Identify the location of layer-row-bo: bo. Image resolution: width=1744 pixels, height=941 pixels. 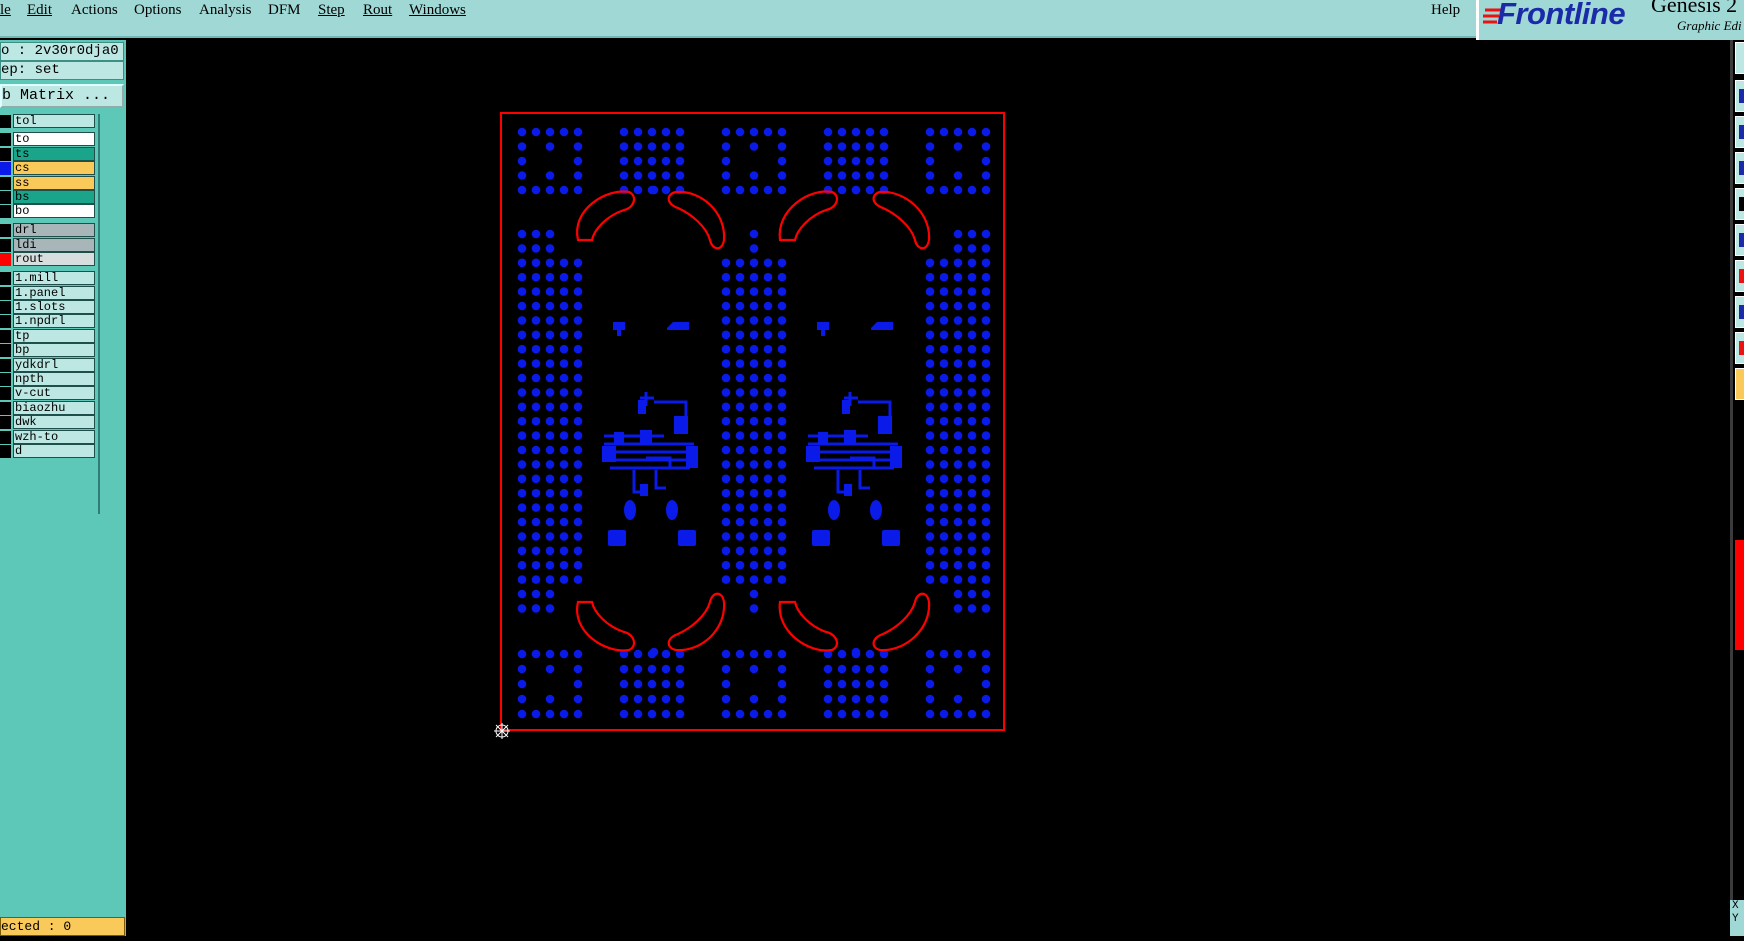
(48, 211).